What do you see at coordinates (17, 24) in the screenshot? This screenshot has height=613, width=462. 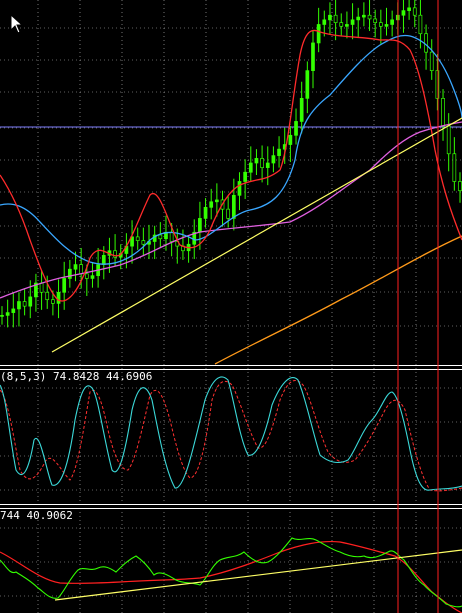 I see `mouse-pointer-icon` at bounding box center [17, 24].